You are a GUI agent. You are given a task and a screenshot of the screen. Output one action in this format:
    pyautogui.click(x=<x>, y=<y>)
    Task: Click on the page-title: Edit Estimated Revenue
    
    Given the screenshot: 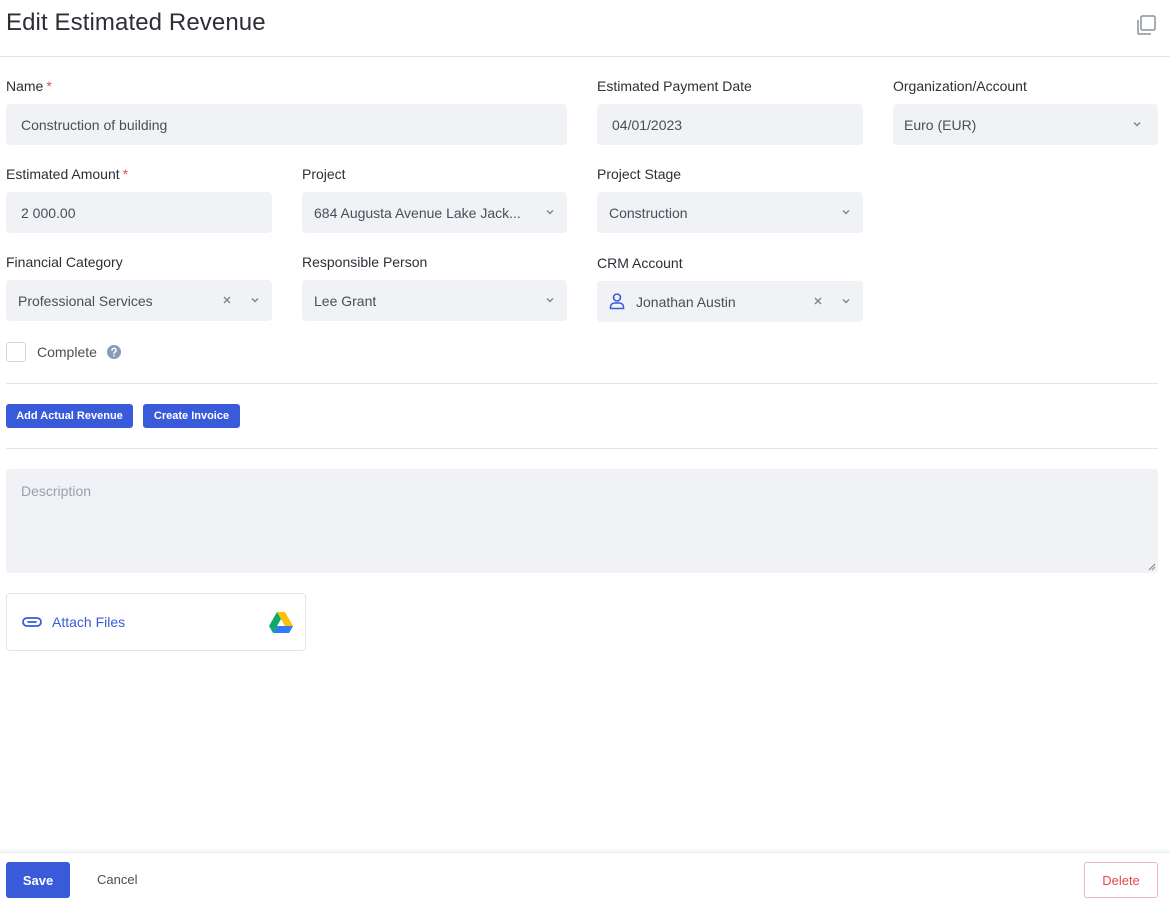 What is the action you would take?
    pyautogui.click(x=136, y=22)
    